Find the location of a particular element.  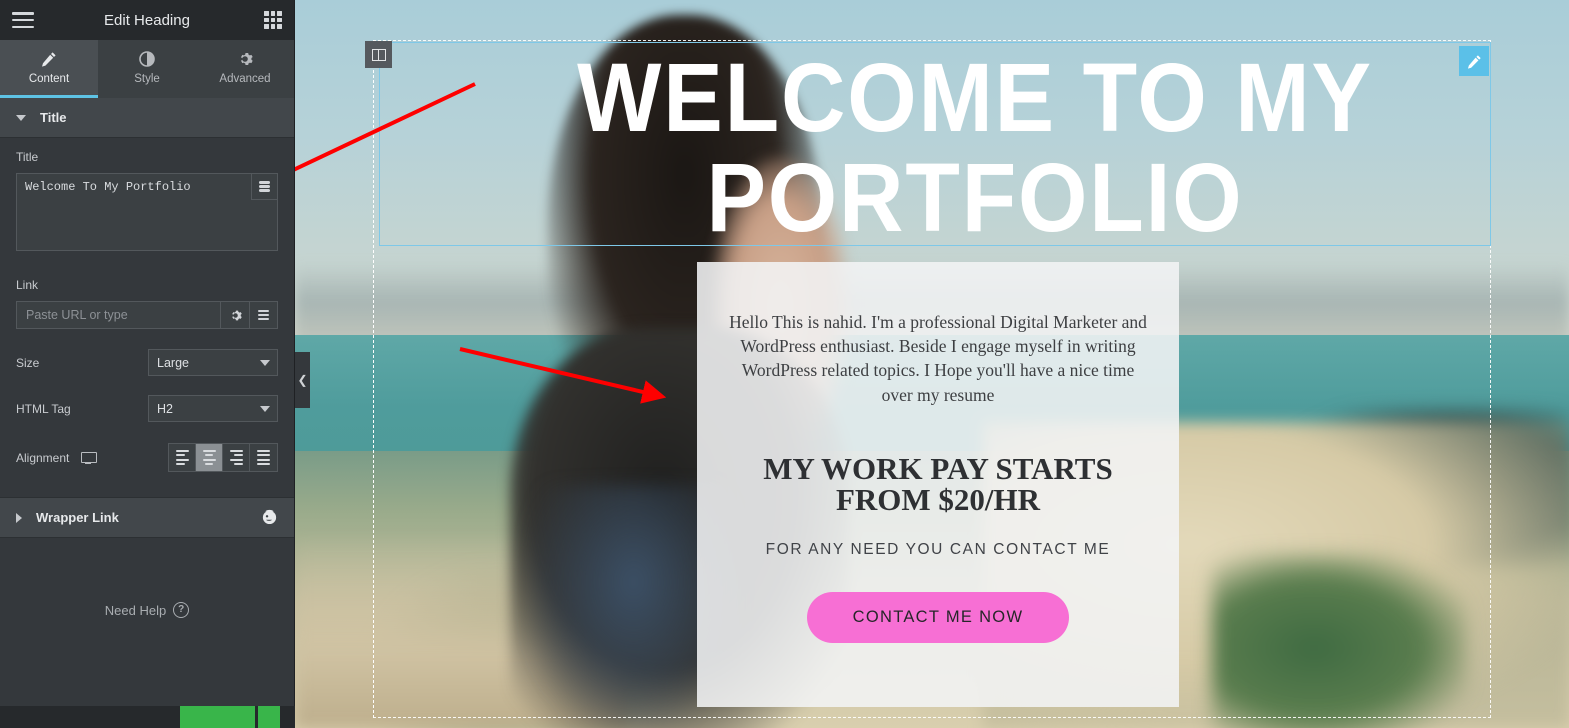

card-price-heading: MY WORK PAY STARTS FROM $20/HR is located at coordinates (938, 484).